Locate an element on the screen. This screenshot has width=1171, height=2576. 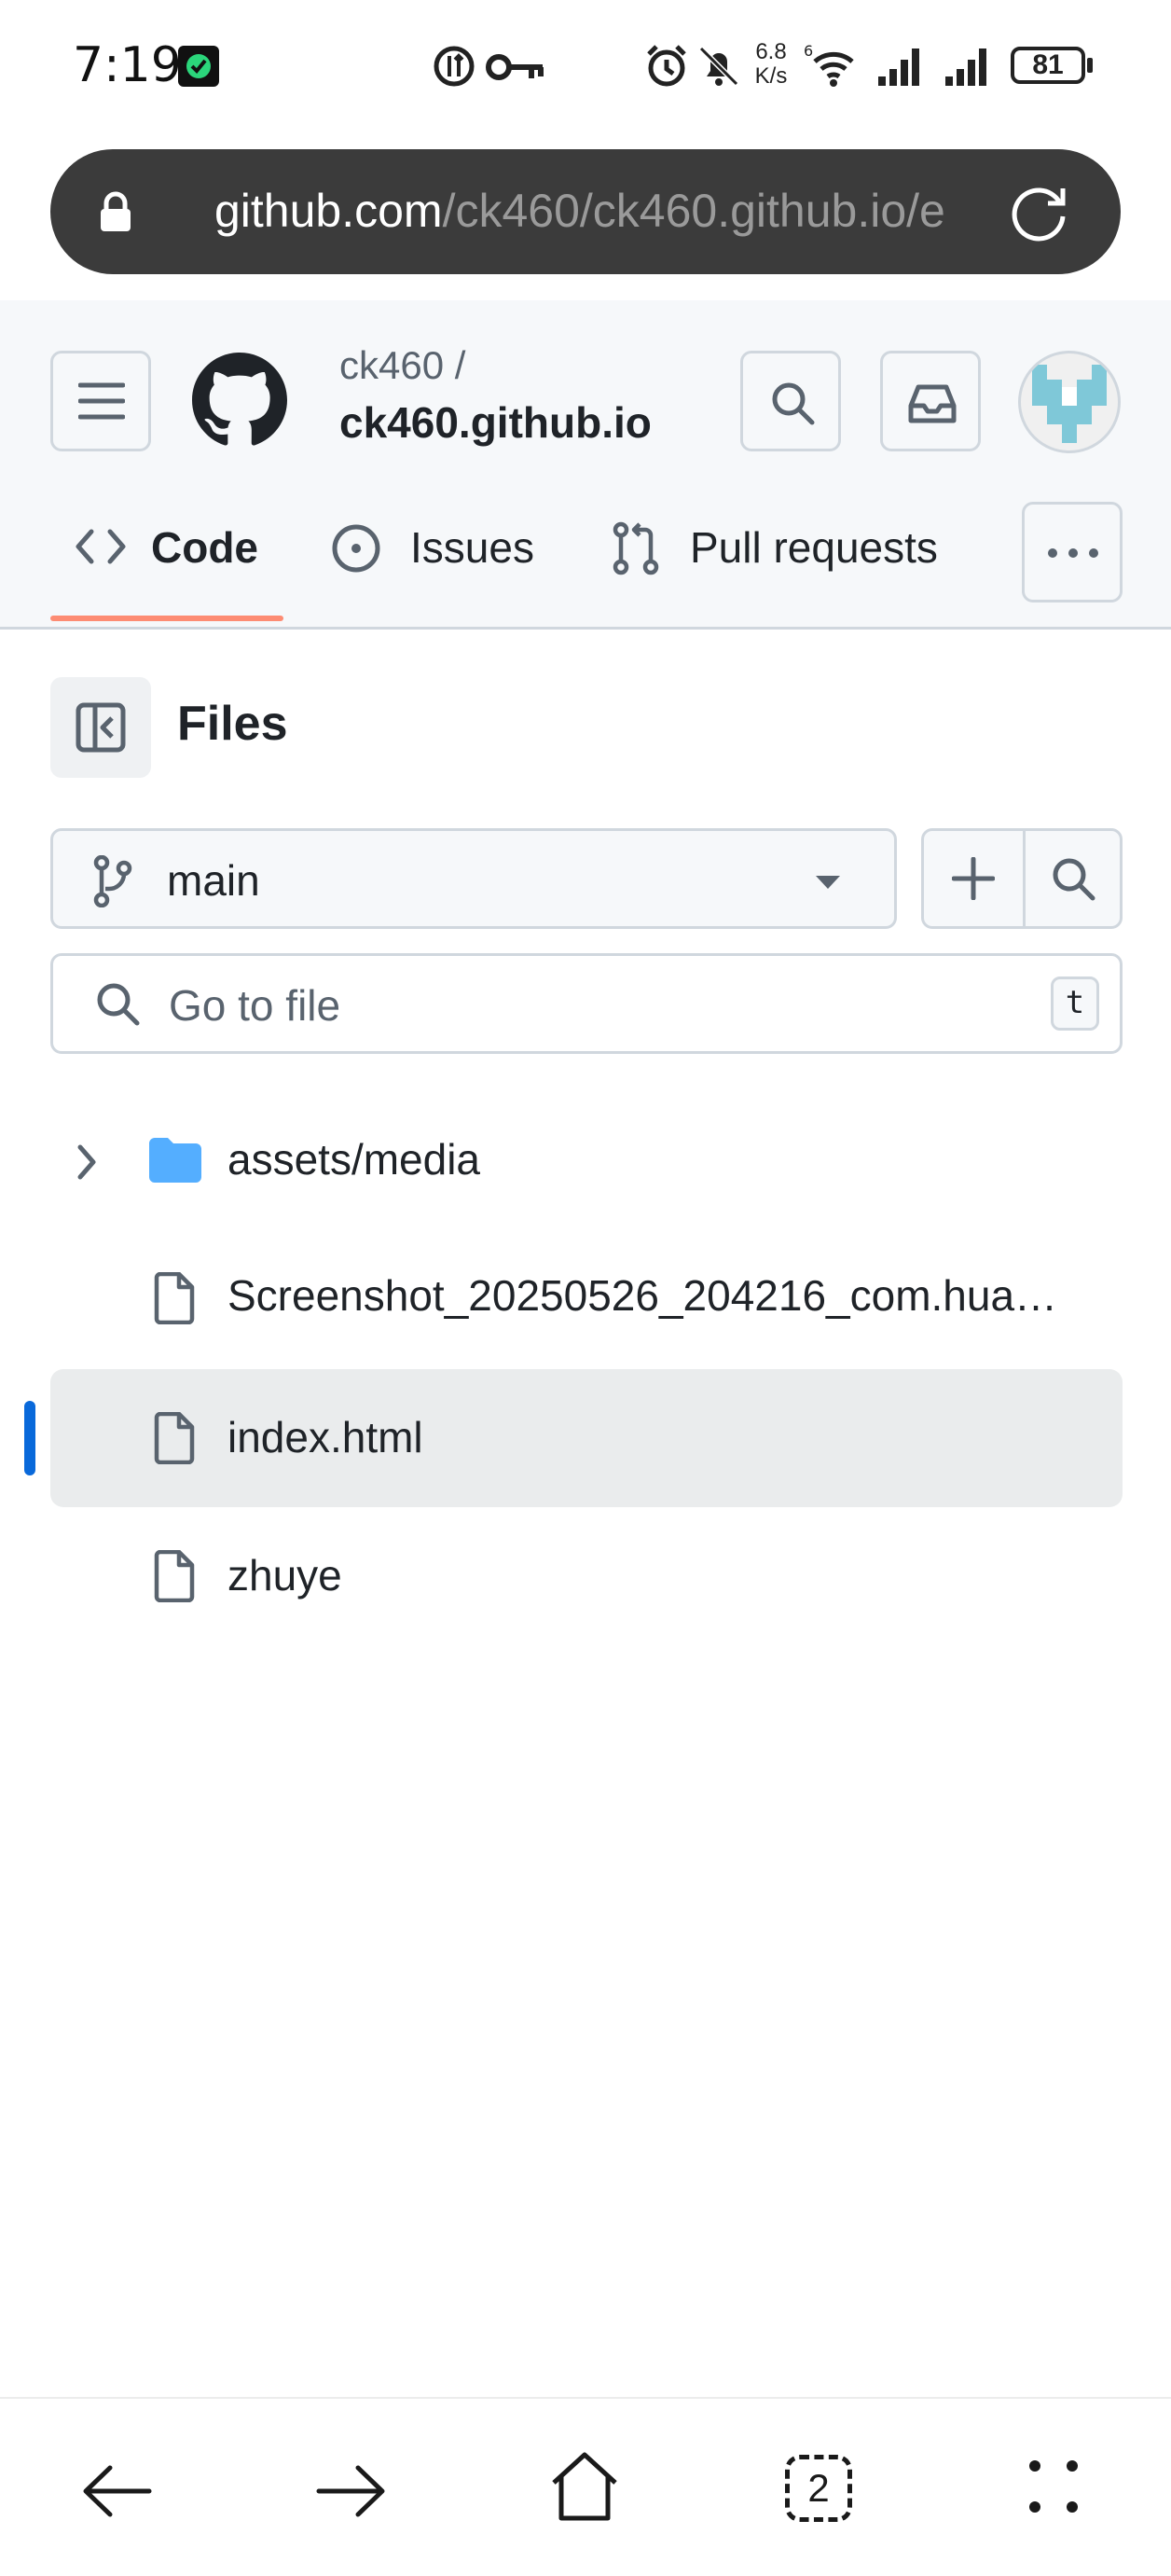
svg-text: 6 is located at coordinates (808, 51).